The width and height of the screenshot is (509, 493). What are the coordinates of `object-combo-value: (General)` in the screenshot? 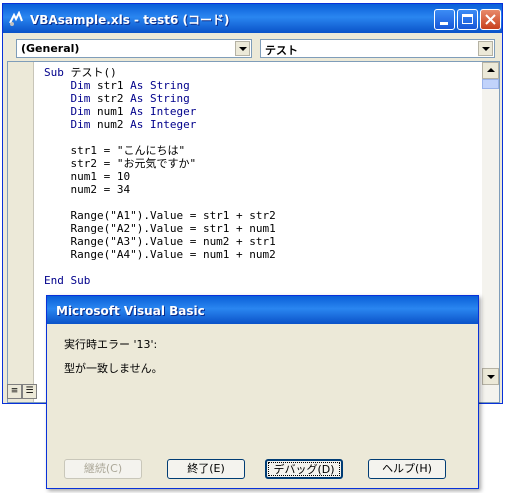 It's located at (50, 48).